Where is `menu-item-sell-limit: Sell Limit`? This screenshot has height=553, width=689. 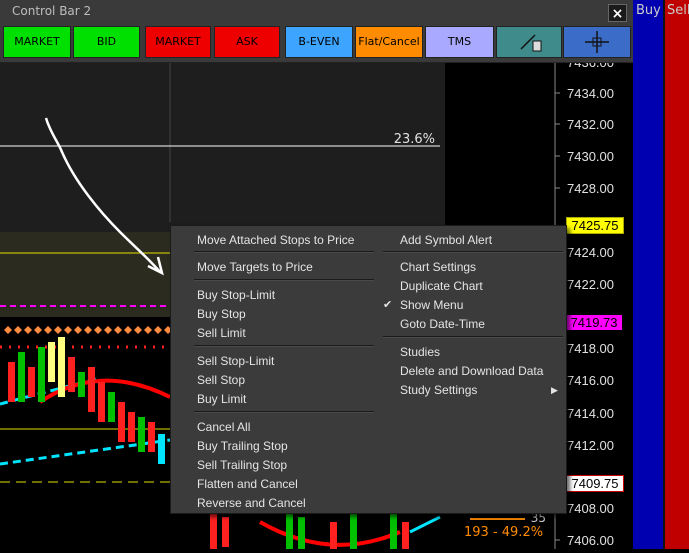 menu-item-sell-limit: Sell Limit is located at coordinates (221, 333).